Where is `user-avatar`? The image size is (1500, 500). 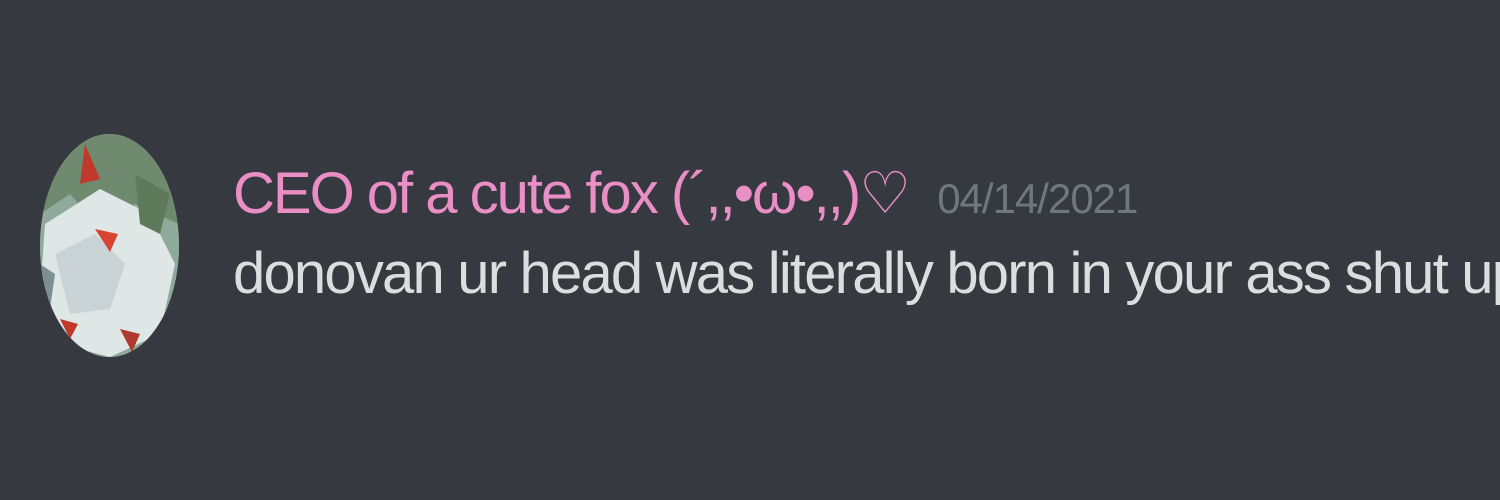
user-avatar is located at coordinates (109, 245).